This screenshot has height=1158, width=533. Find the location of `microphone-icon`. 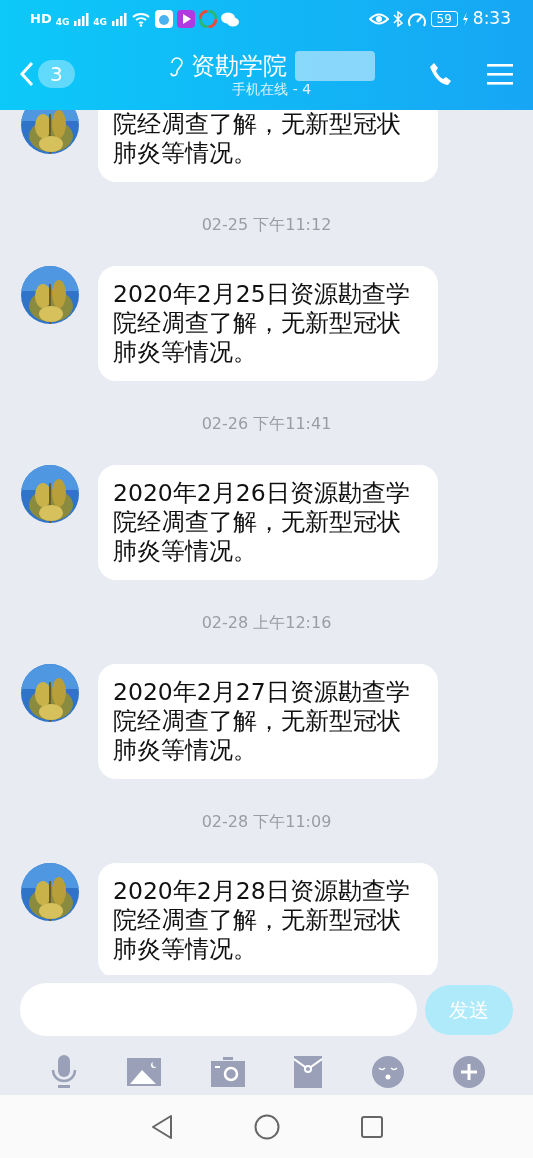

microphone-icon is located at coordinates (64, 1071).